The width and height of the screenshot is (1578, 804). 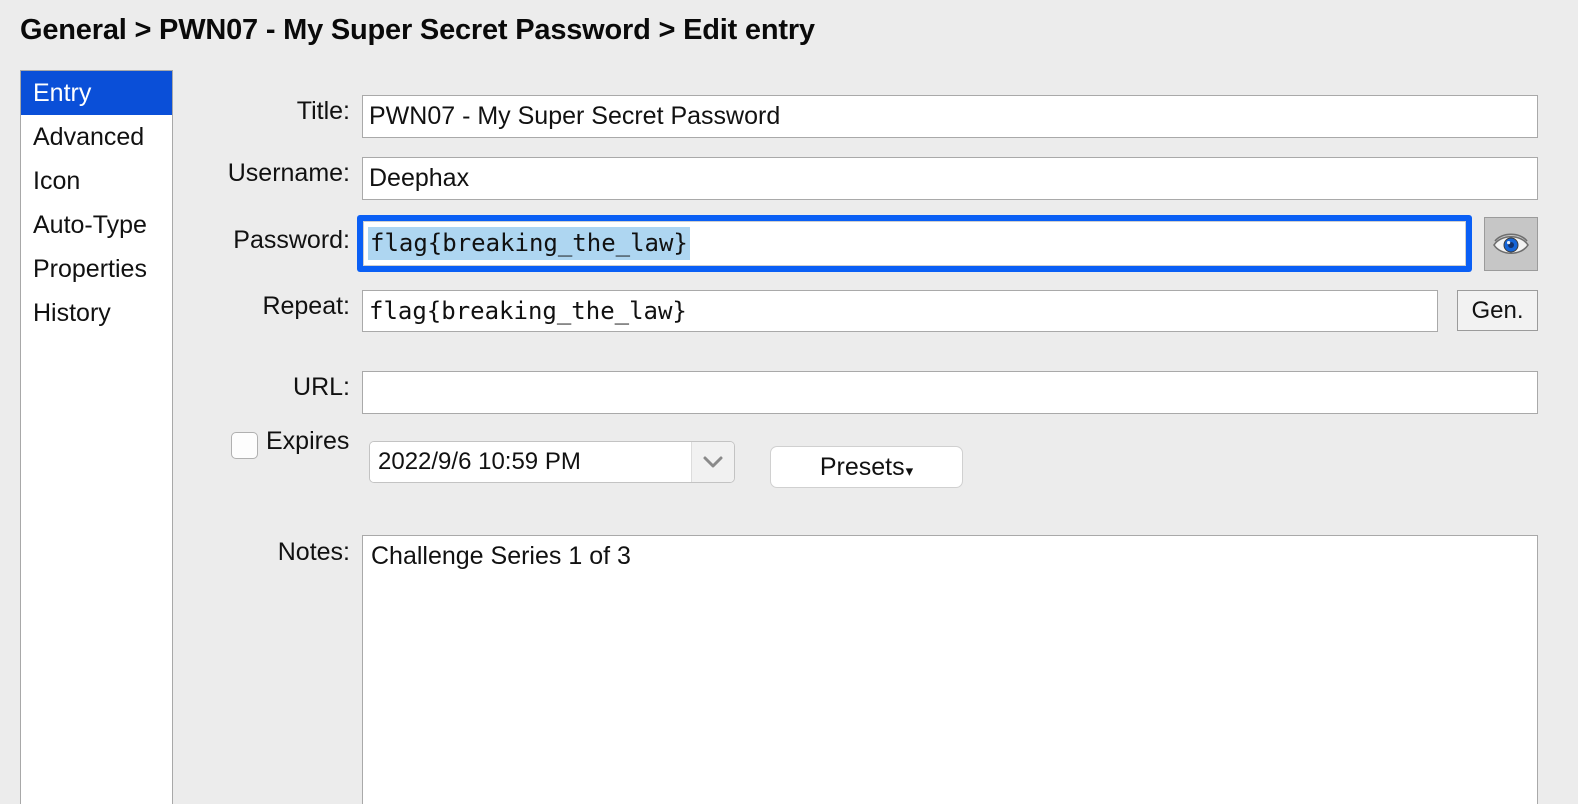 What do you see at coordinates (1497, 310) in the screenshot?
I see `generate-password-button: Gen.` at bounding box center [1497, 310].